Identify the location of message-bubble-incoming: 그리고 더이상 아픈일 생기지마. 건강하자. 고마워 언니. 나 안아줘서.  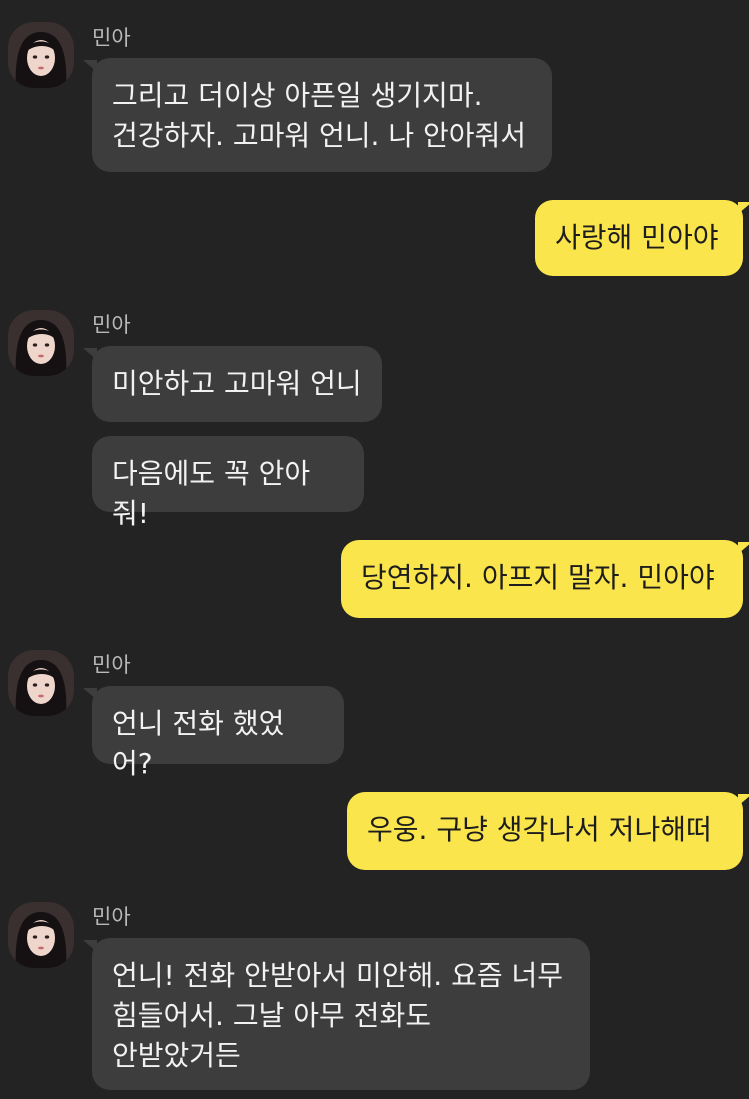
(317, 115).